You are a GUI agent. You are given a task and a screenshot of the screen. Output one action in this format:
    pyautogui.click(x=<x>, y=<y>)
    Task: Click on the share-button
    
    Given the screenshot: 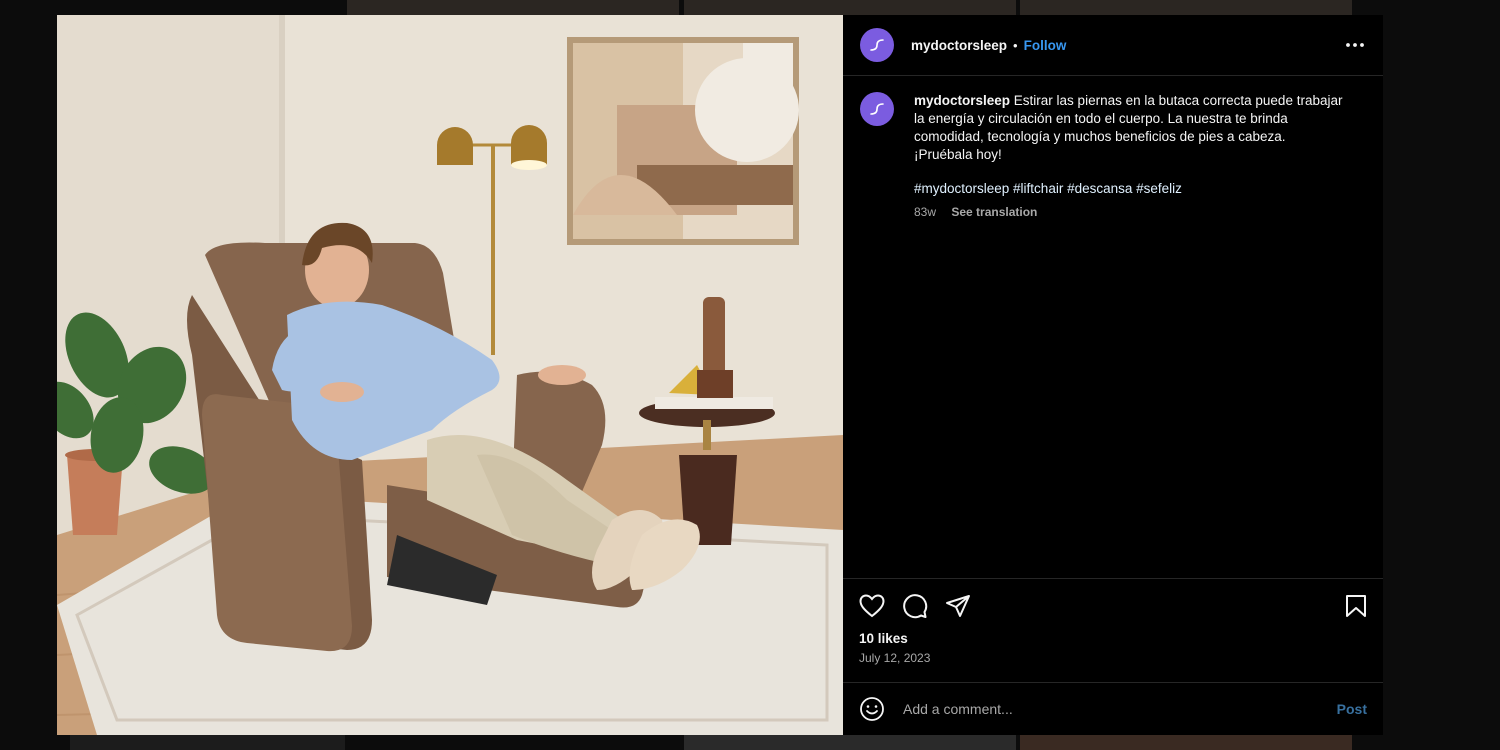 What is the action you would take?
    pyautogui.click(x=960, y=606)
    